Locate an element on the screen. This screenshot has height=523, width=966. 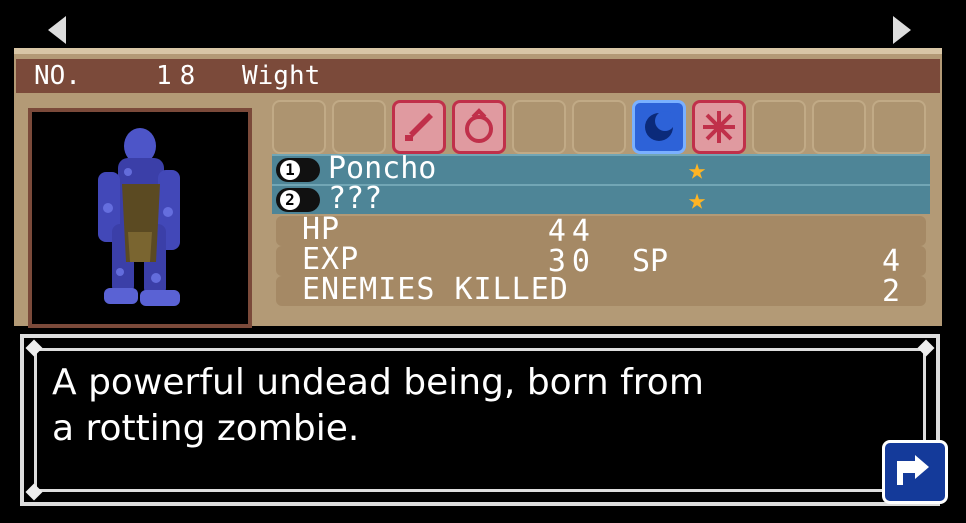
return-arrow-icon is located at coordinates (913, 470).